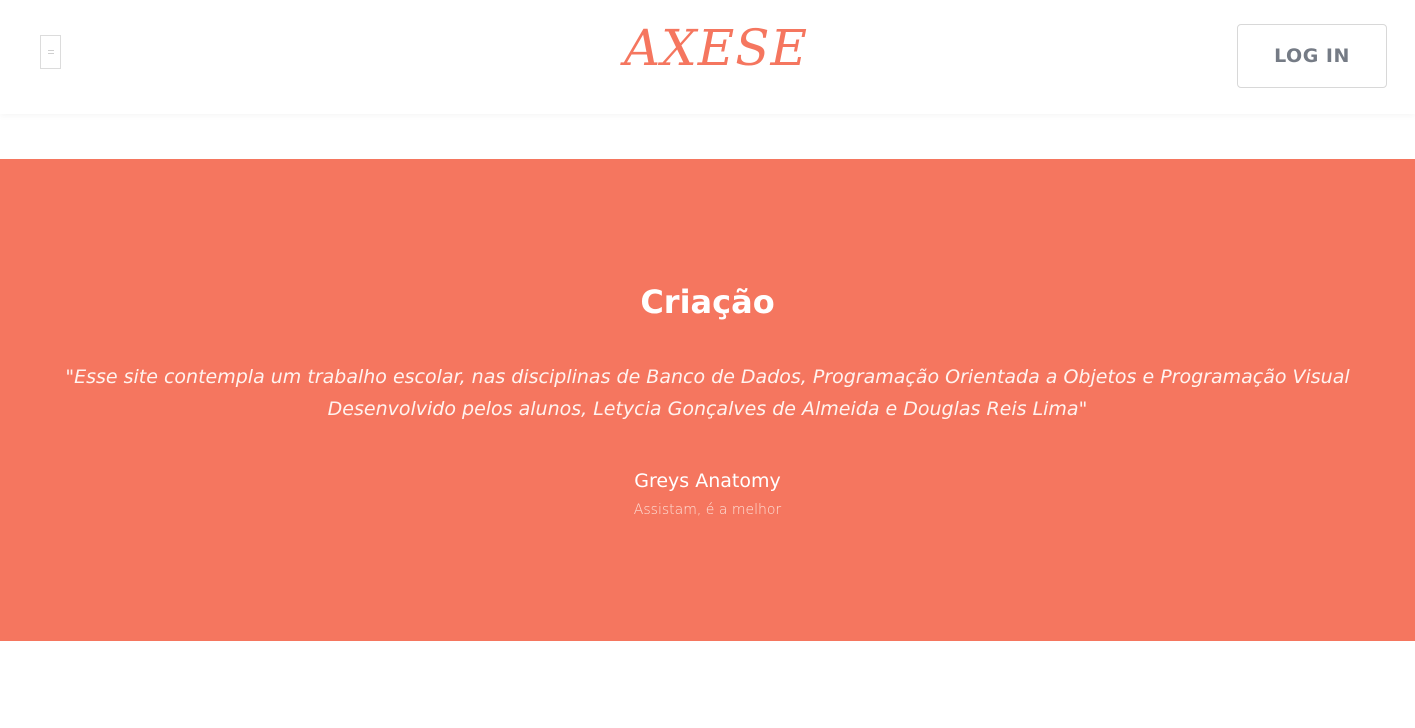  What do you see at coordinates (707, 510) in the screenshot?
I see `hero-author-subtitle: Assistam, é a melhor` at bounding box center [707, 510].